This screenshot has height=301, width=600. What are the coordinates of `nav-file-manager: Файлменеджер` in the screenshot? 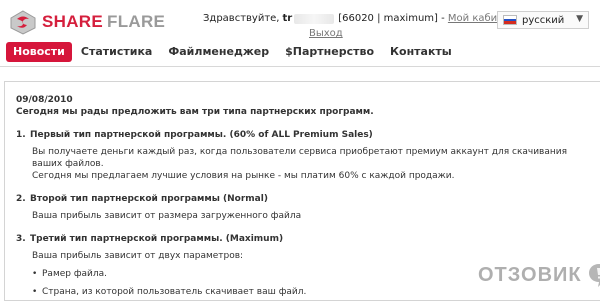 It's located at (218, 52).